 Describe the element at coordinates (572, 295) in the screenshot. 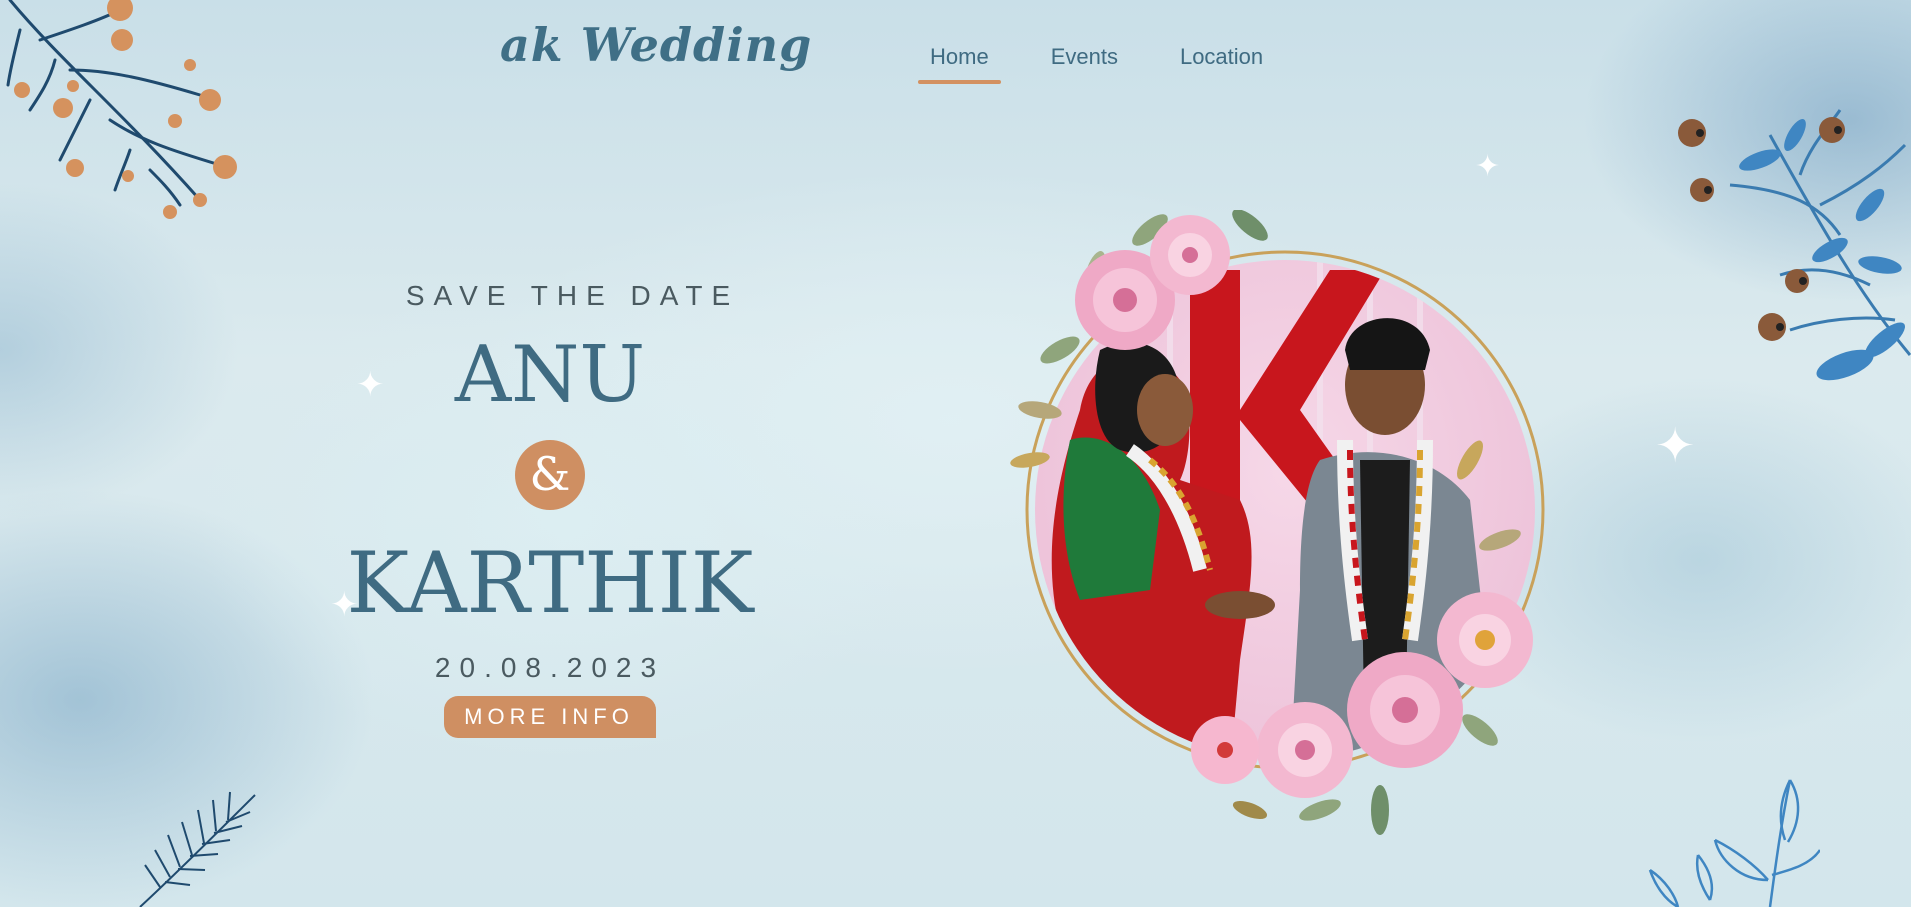

I see `save-the-date-tagline: SAVE THE DATE` at that location.